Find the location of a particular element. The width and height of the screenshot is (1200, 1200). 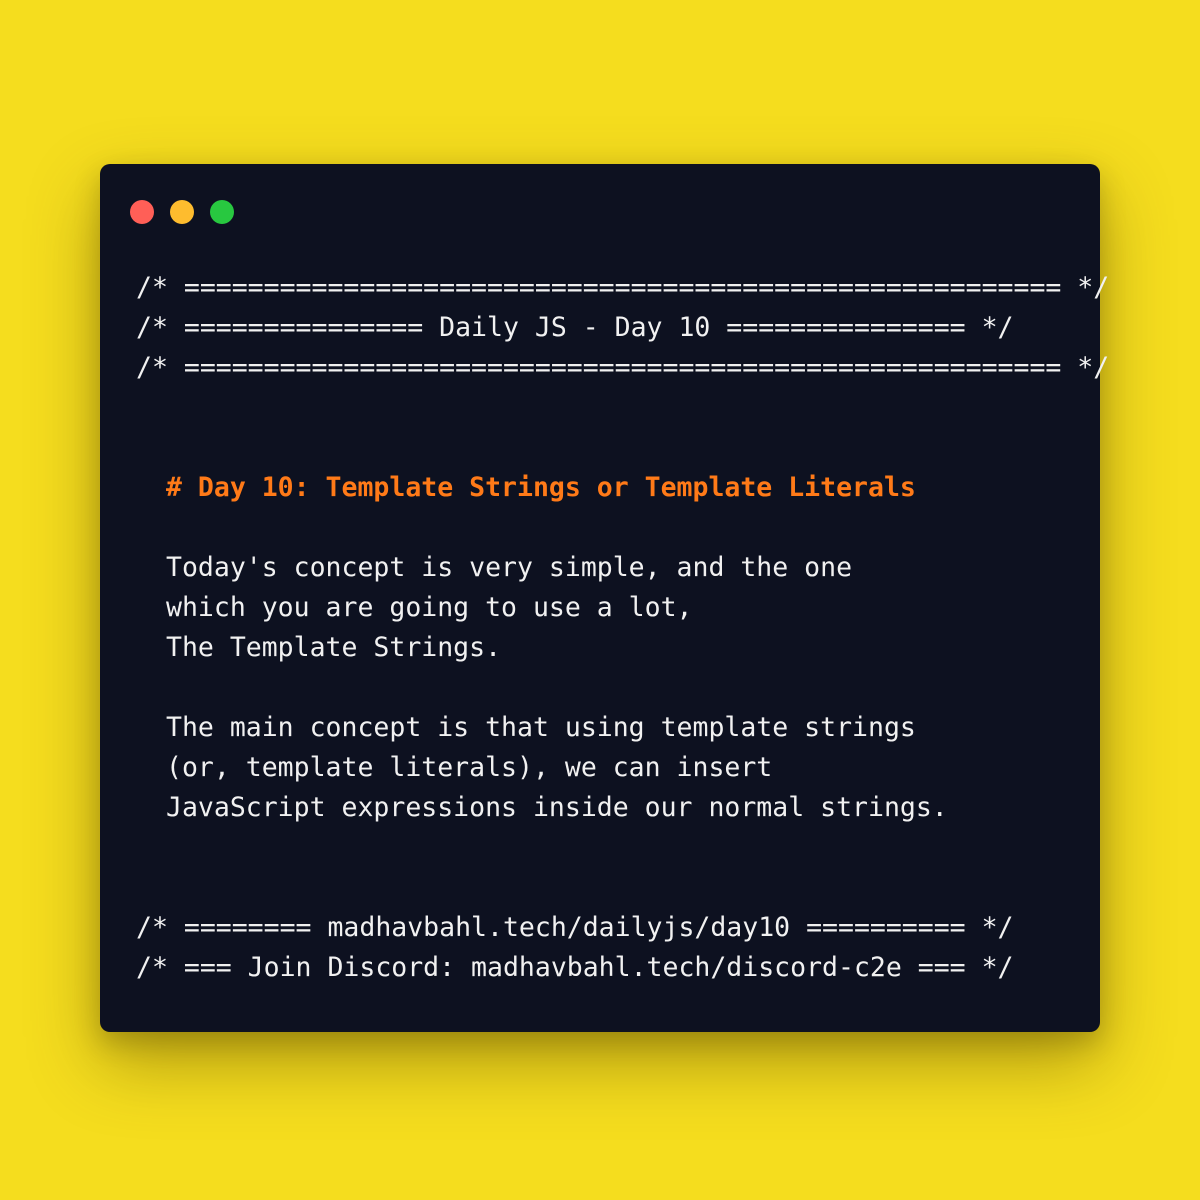

close-window-button is located at coordinates (142, 212).